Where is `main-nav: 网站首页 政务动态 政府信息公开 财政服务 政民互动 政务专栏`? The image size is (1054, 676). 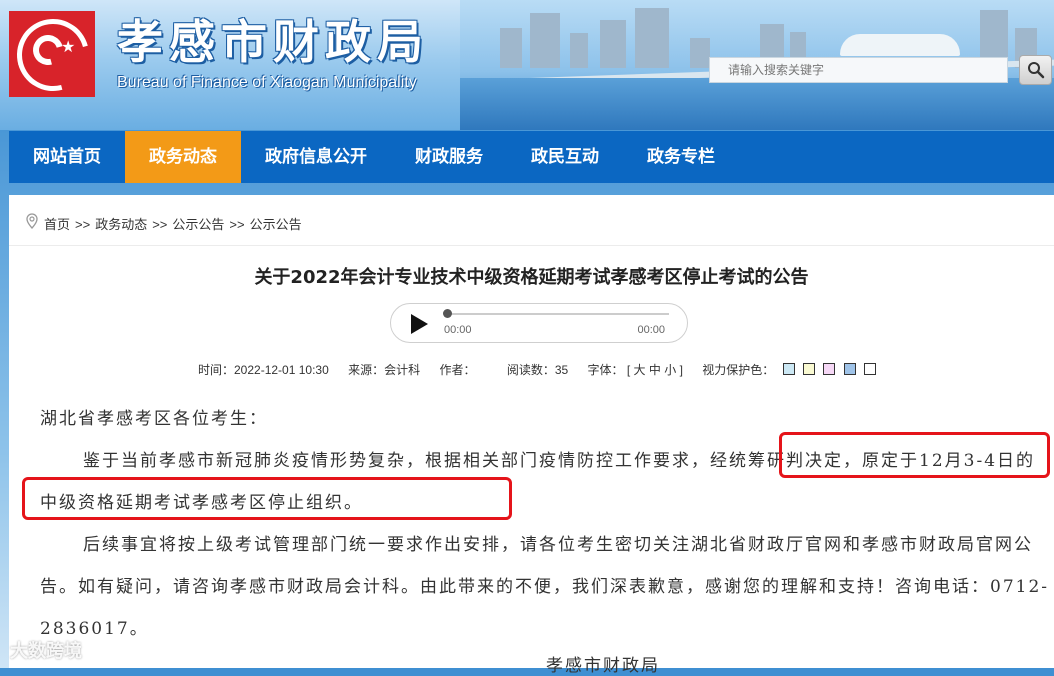 main-nav: 网站首页 政务动态 政府信息公开 财政服务 政民互动 政务专栏 is located at coordinates (531, 157).